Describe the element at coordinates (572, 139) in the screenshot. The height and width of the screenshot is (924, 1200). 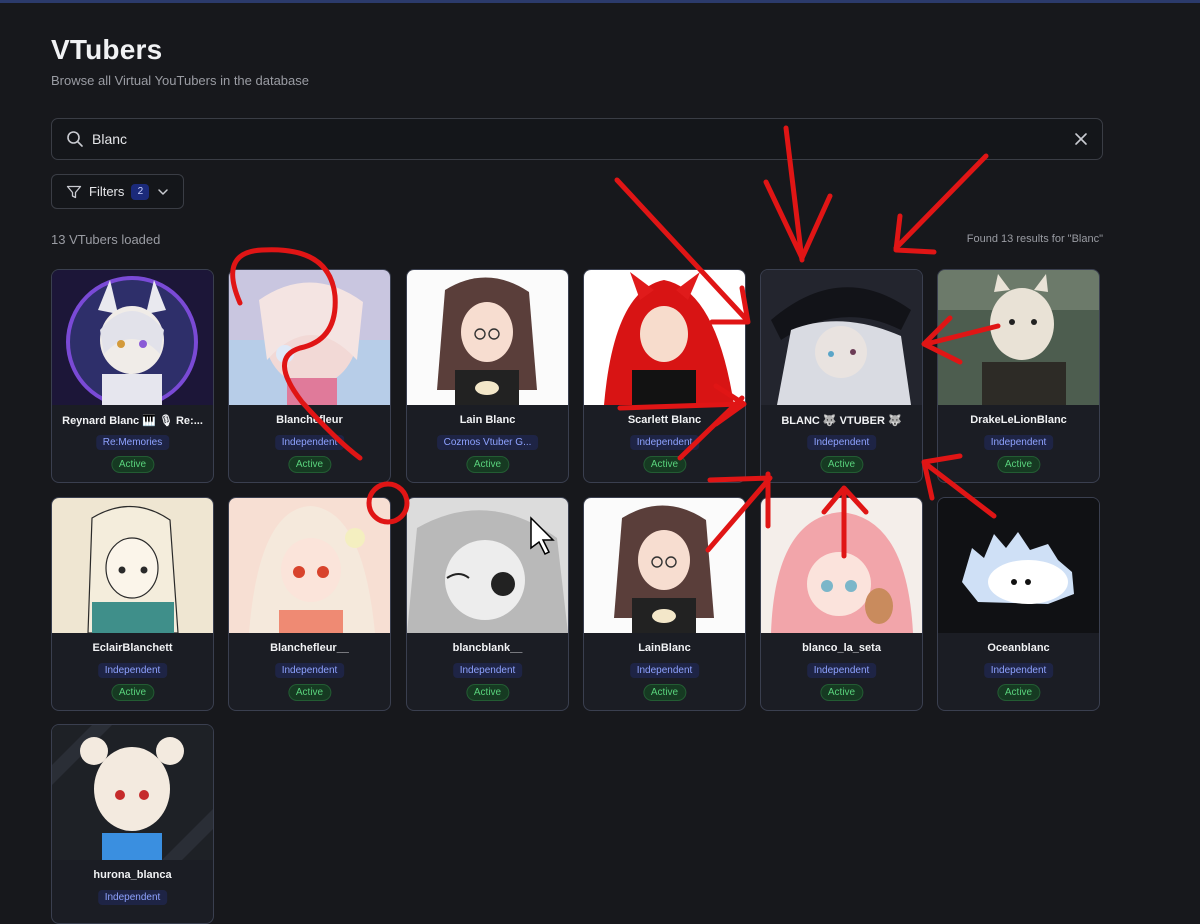
I see `search-input` at that location.